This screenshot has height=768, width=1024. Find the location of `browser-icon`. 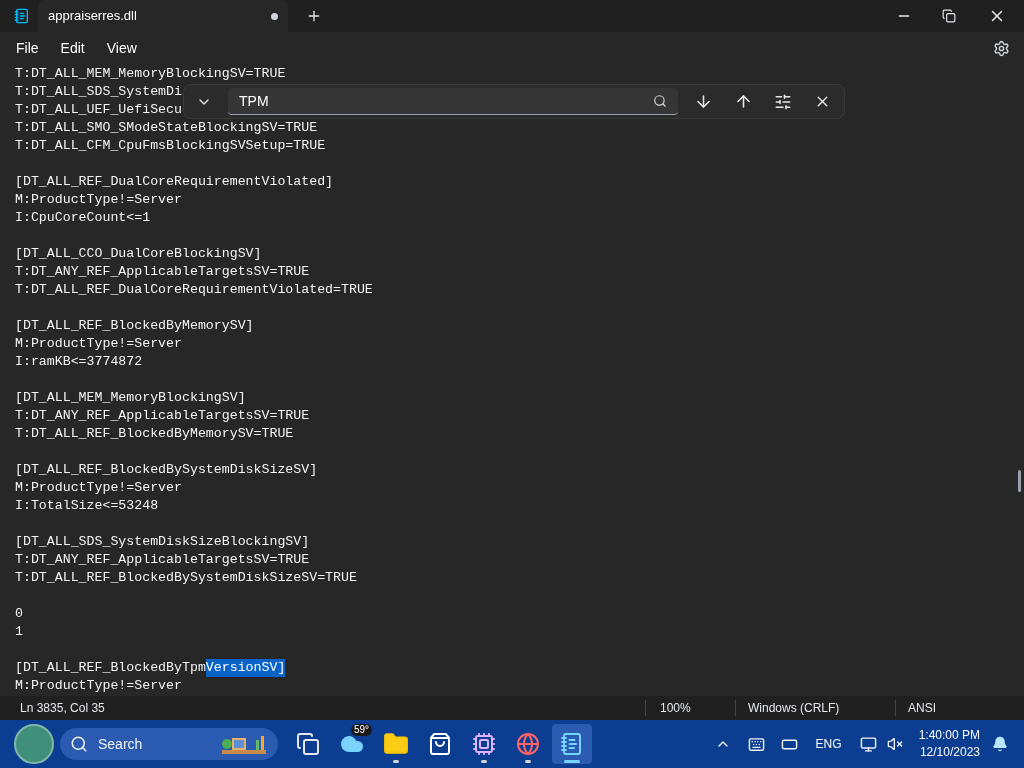

browser-icon is located at coordinates (528, 744).